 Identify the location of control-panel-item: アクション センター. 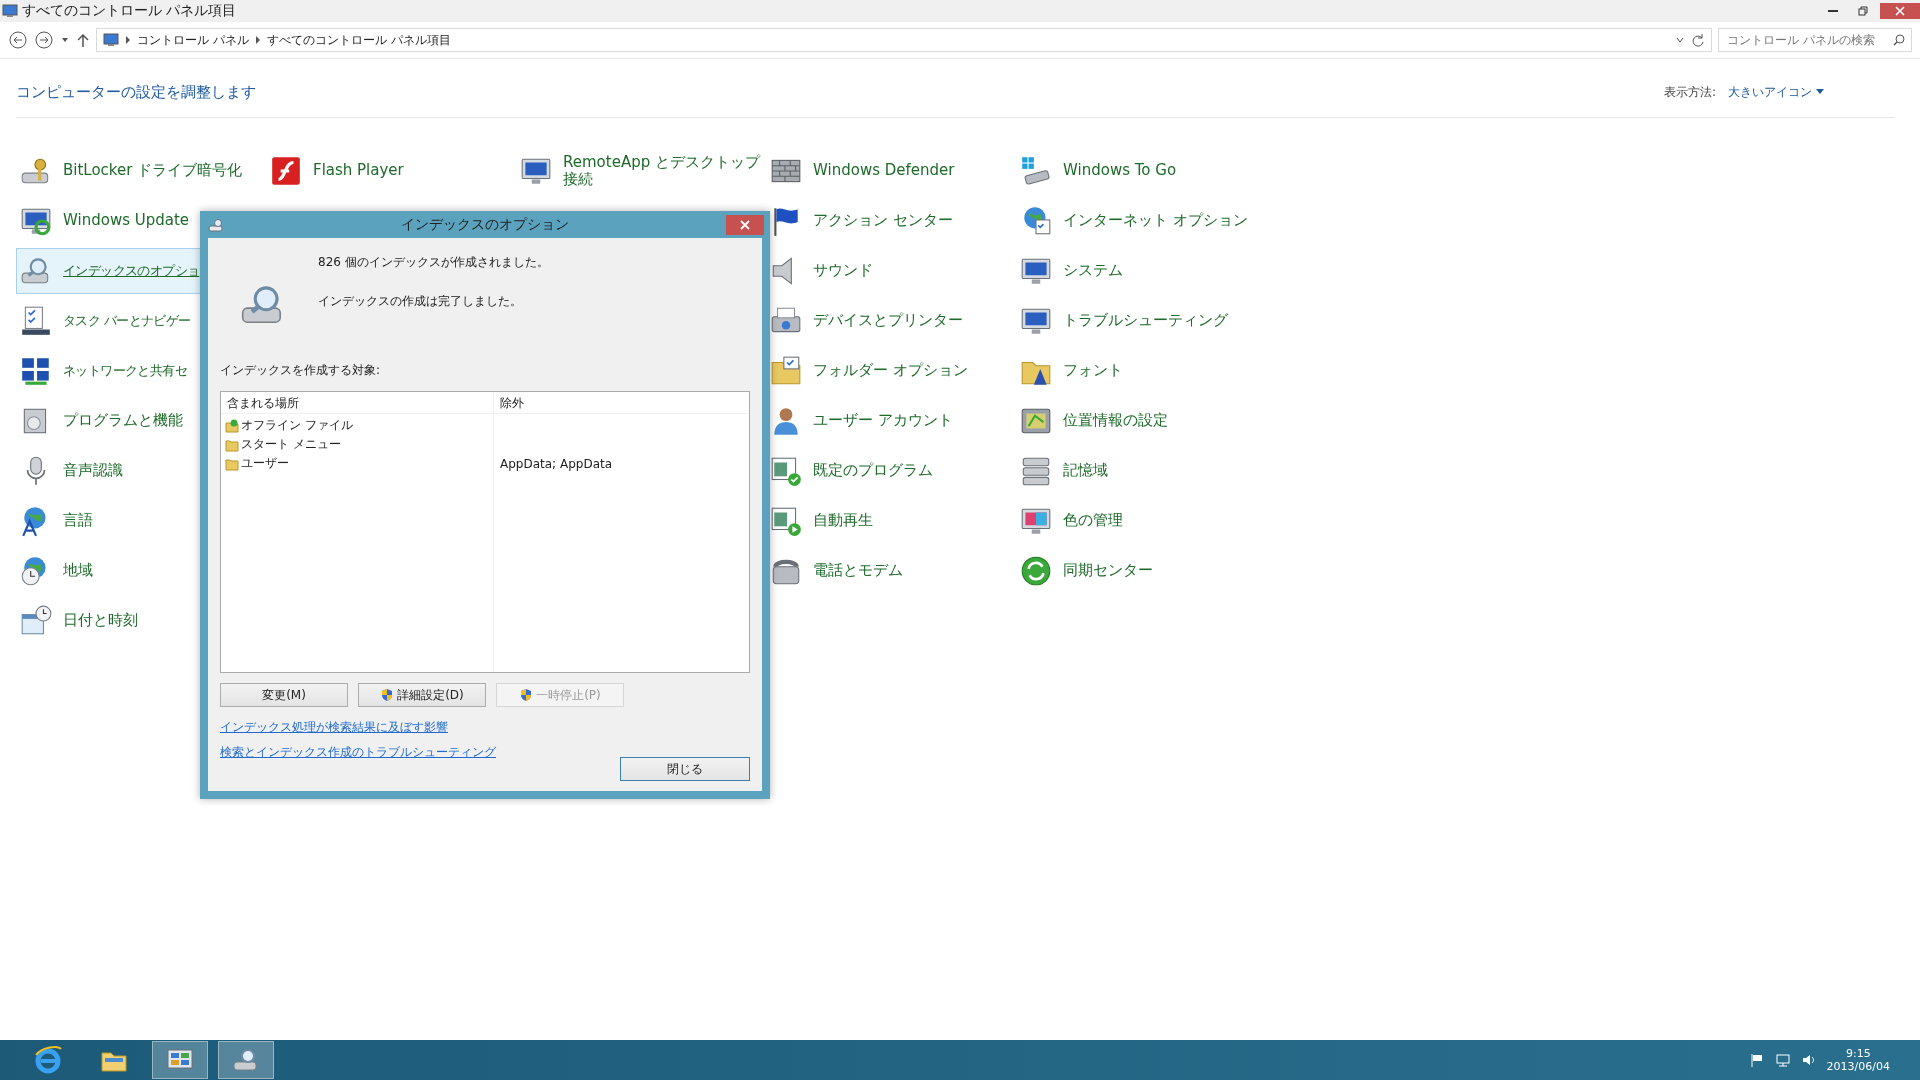
(889, 221).